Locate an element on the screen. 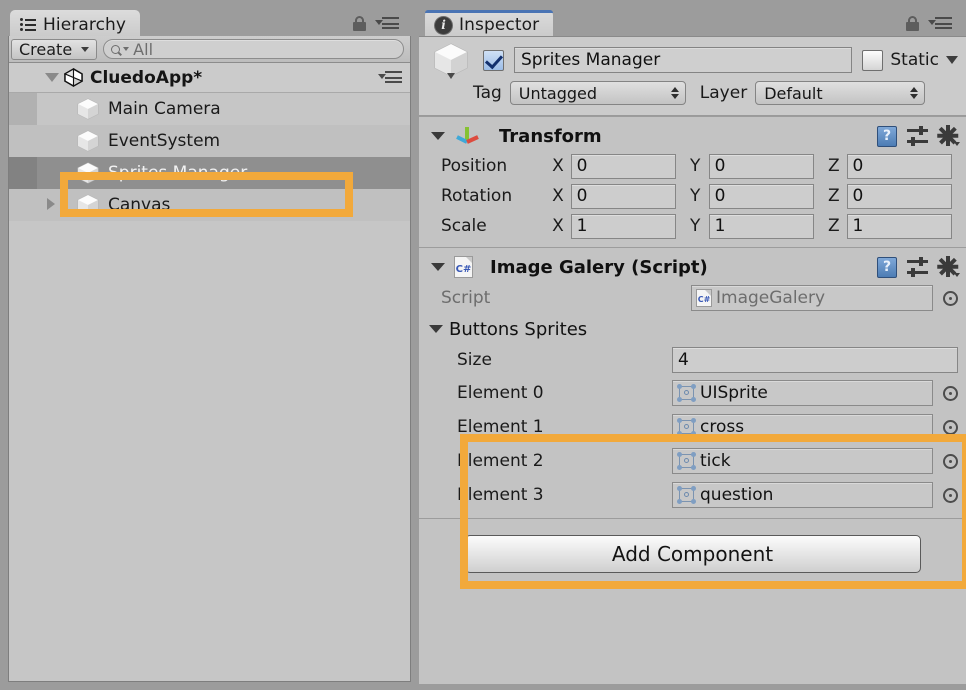  element-2-label: Element 2 is located at coordinates (500, 461).